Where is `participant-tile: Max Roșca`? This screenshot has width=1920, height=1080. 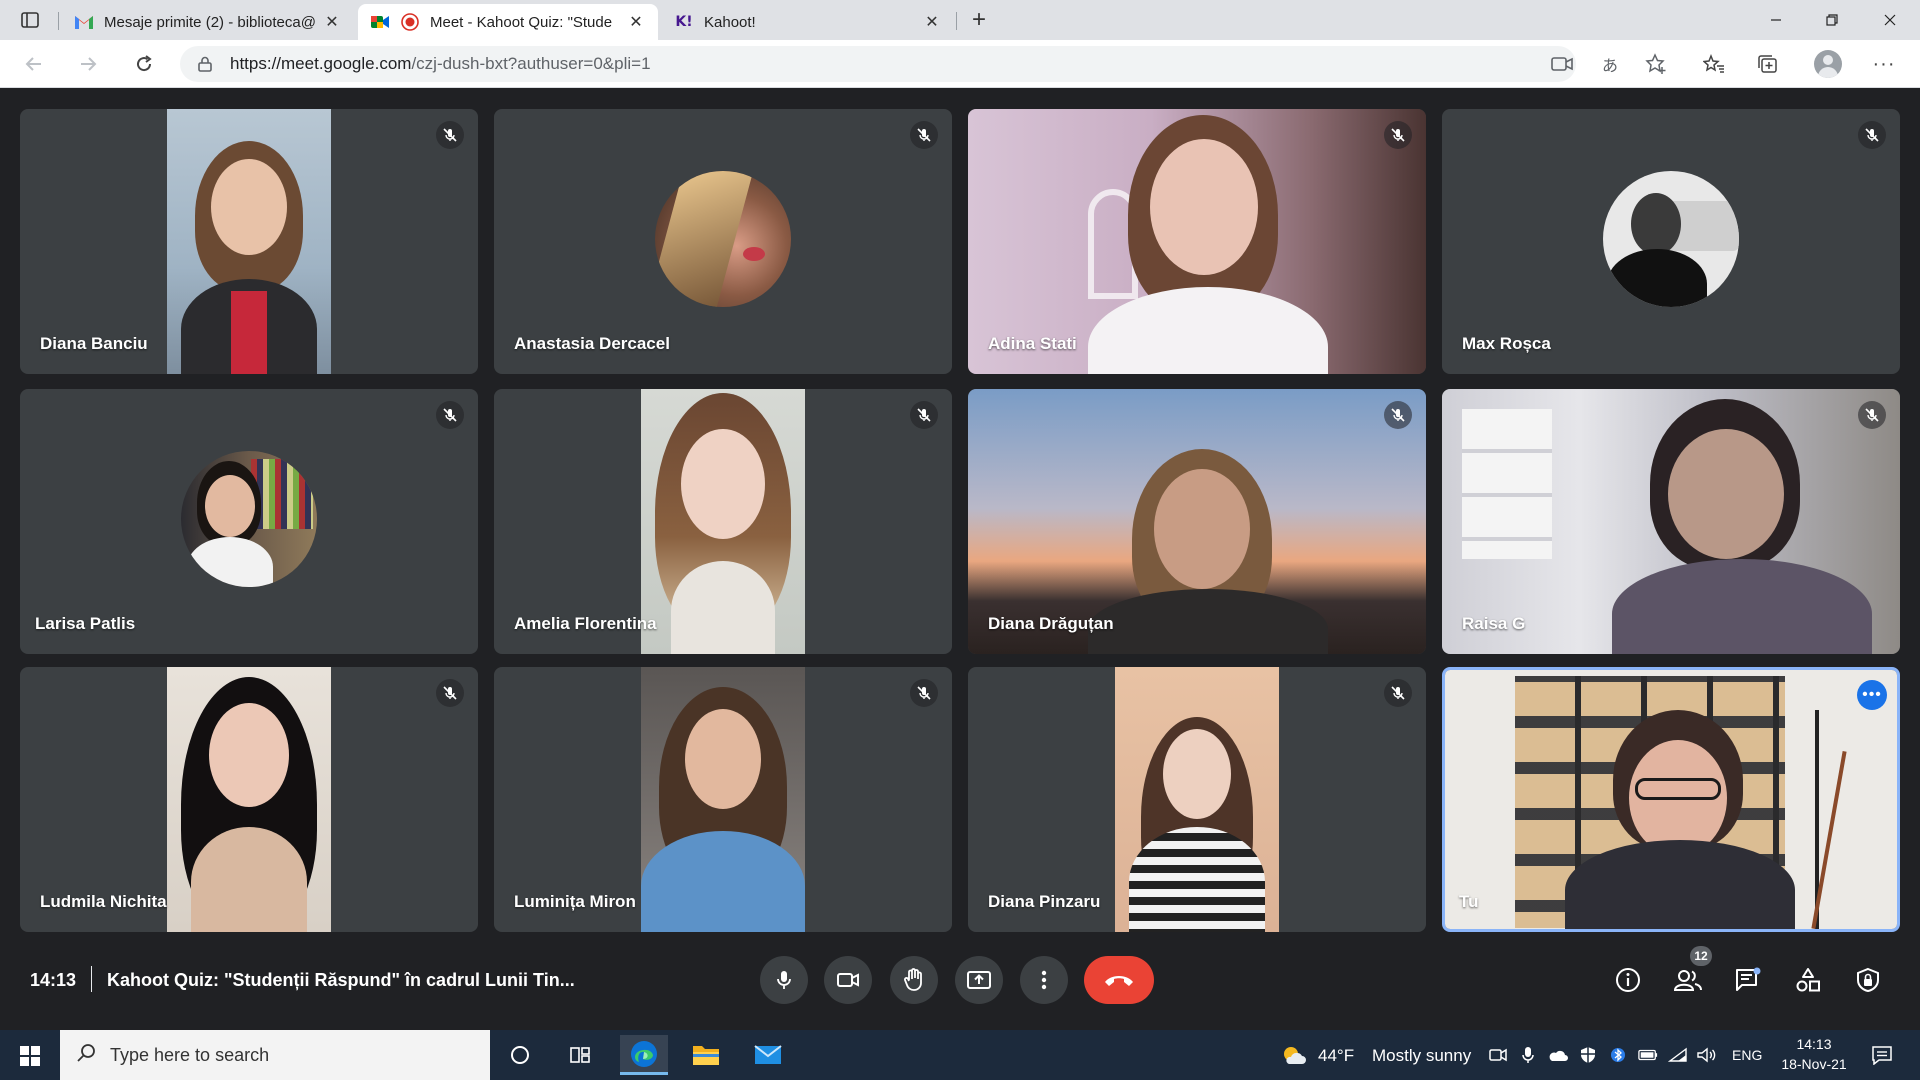 participant-tile: Max Roșca is located at coordinates (1671, 241).